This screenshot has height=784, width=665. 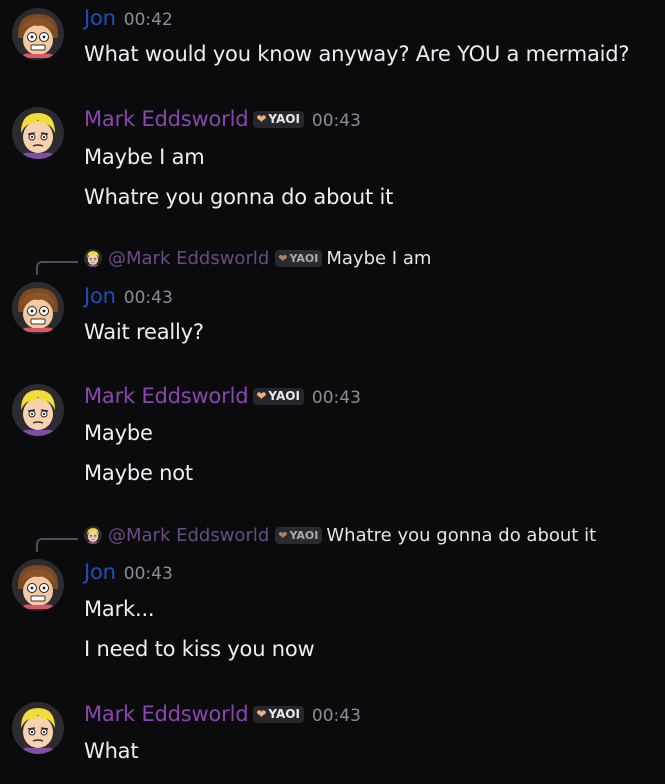 I want to click on message-text: Wait really?, so click(x=144, y=332).